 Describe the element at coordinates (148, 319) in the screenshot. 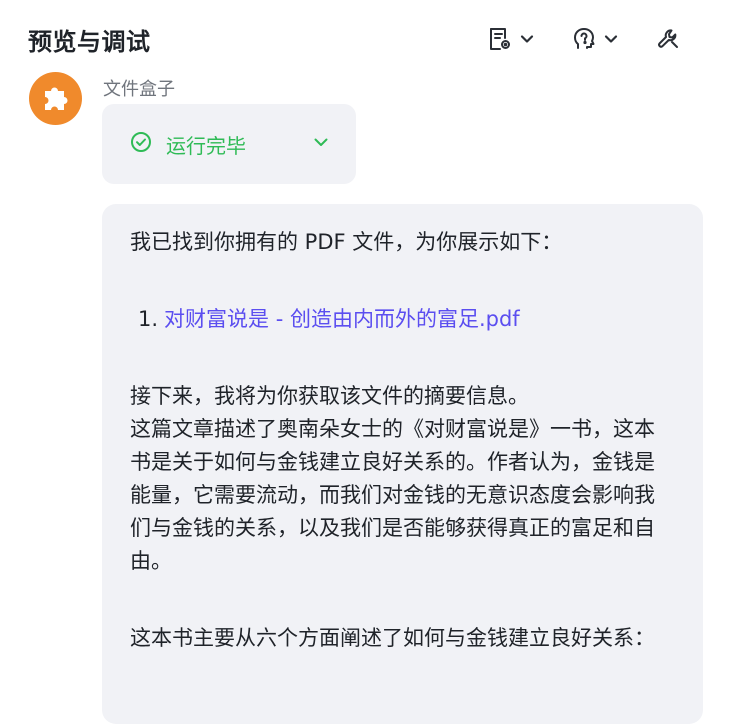

I see `list-index: 1.` at that location.